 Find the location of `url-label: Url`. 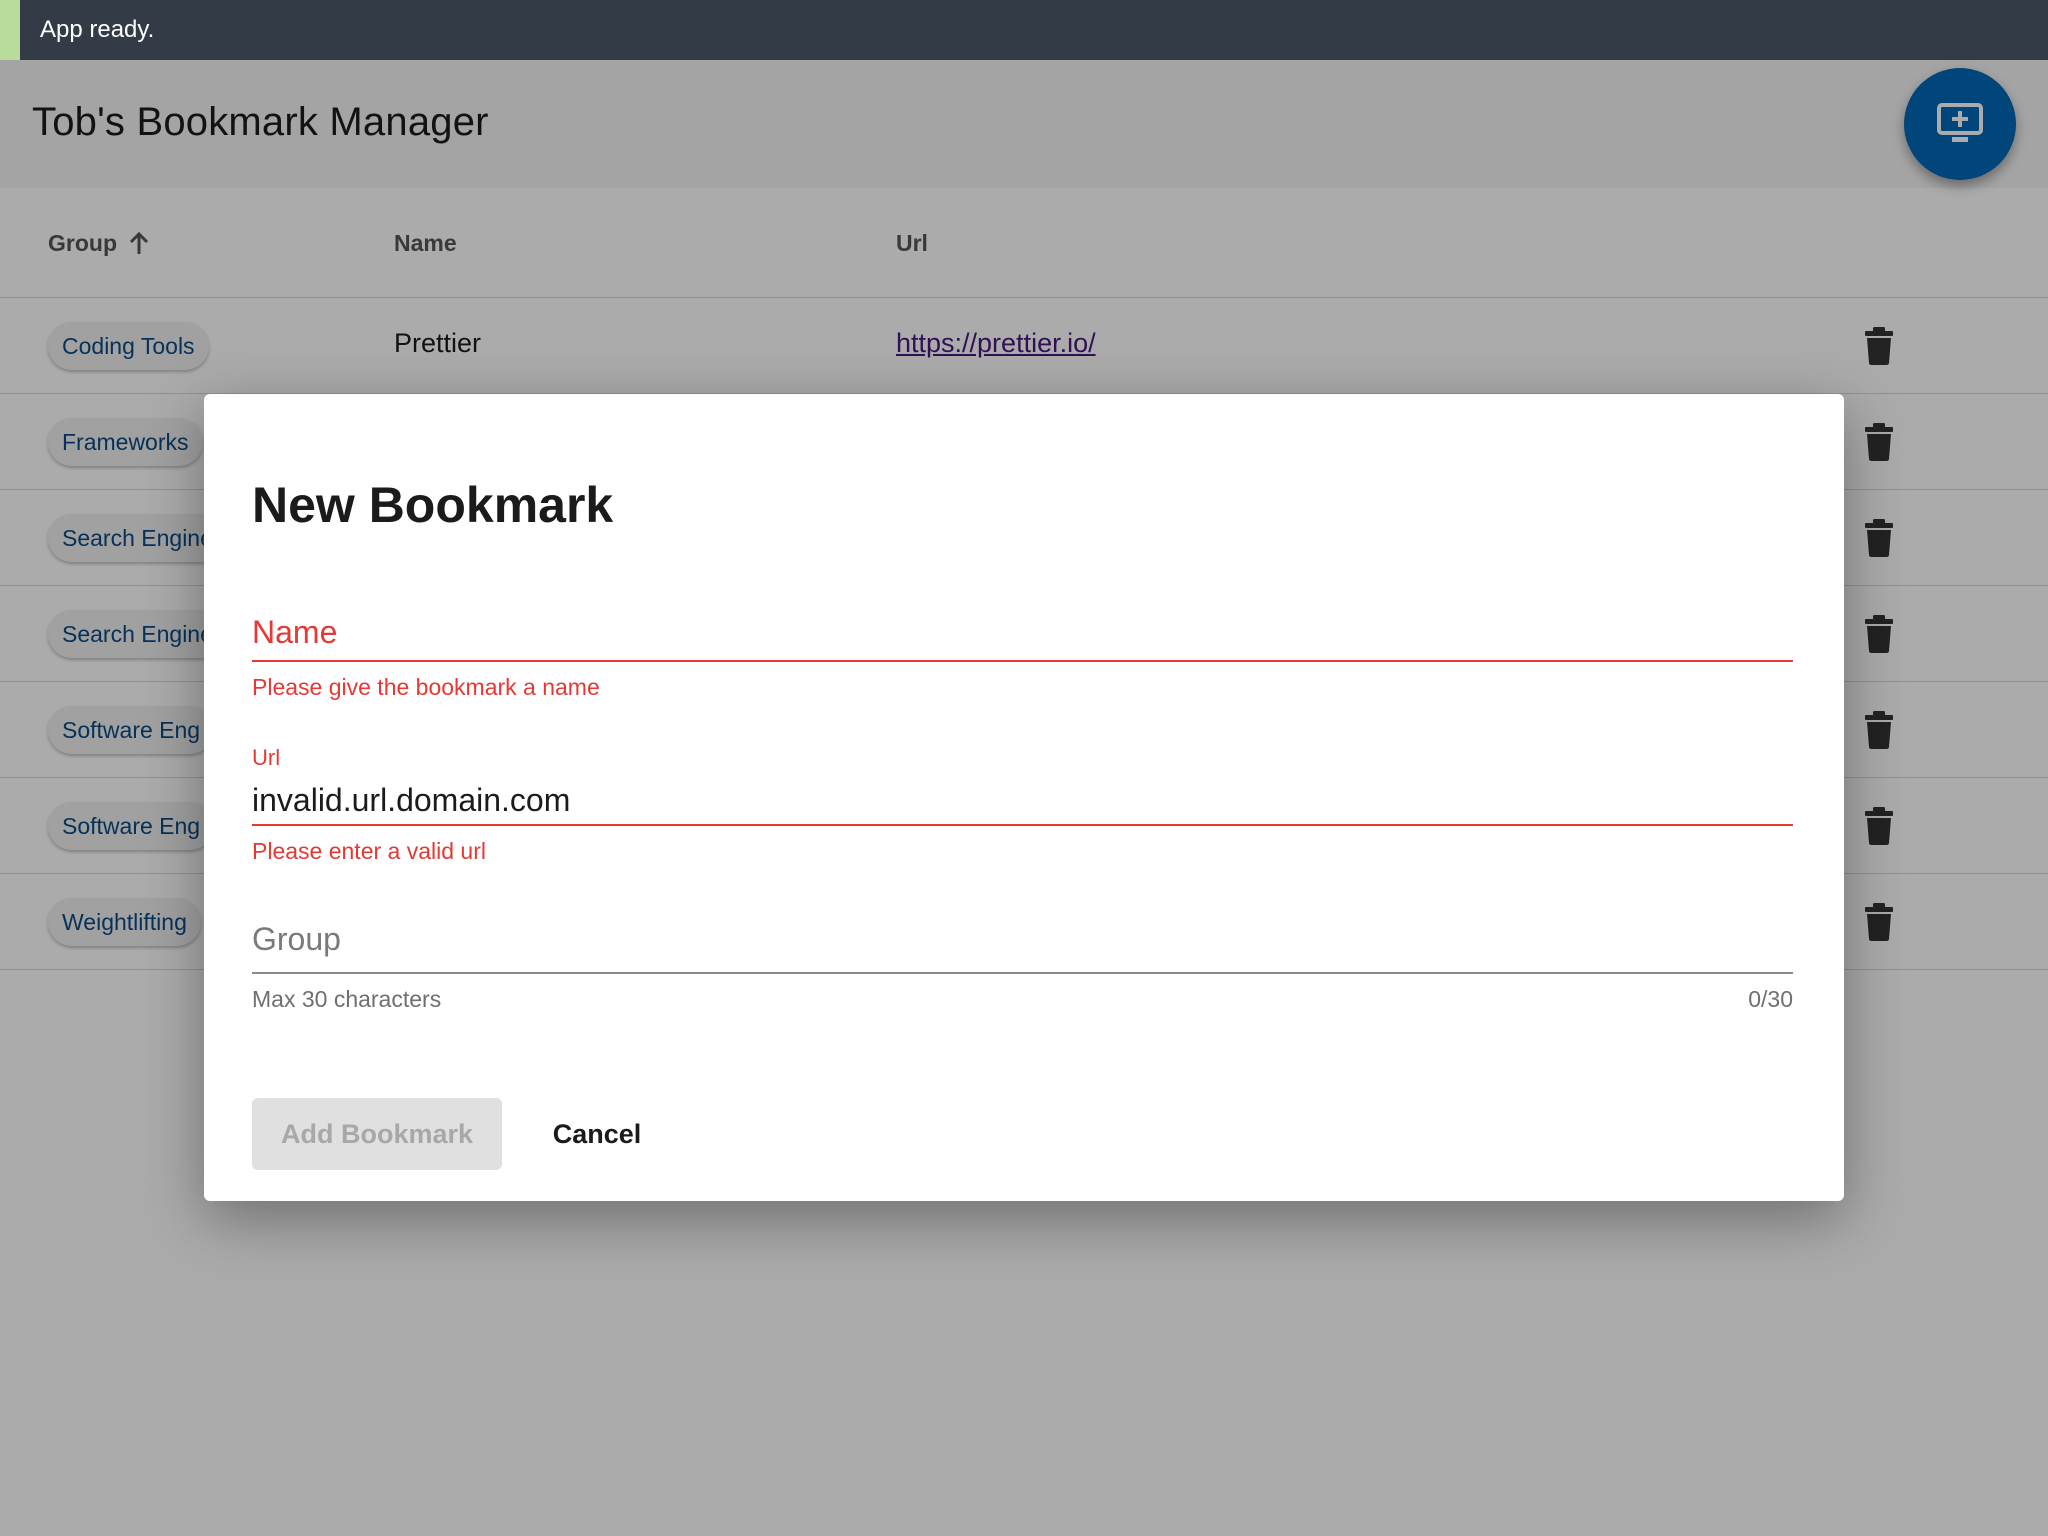

url-label: Url is located at coordinates (266, 757).